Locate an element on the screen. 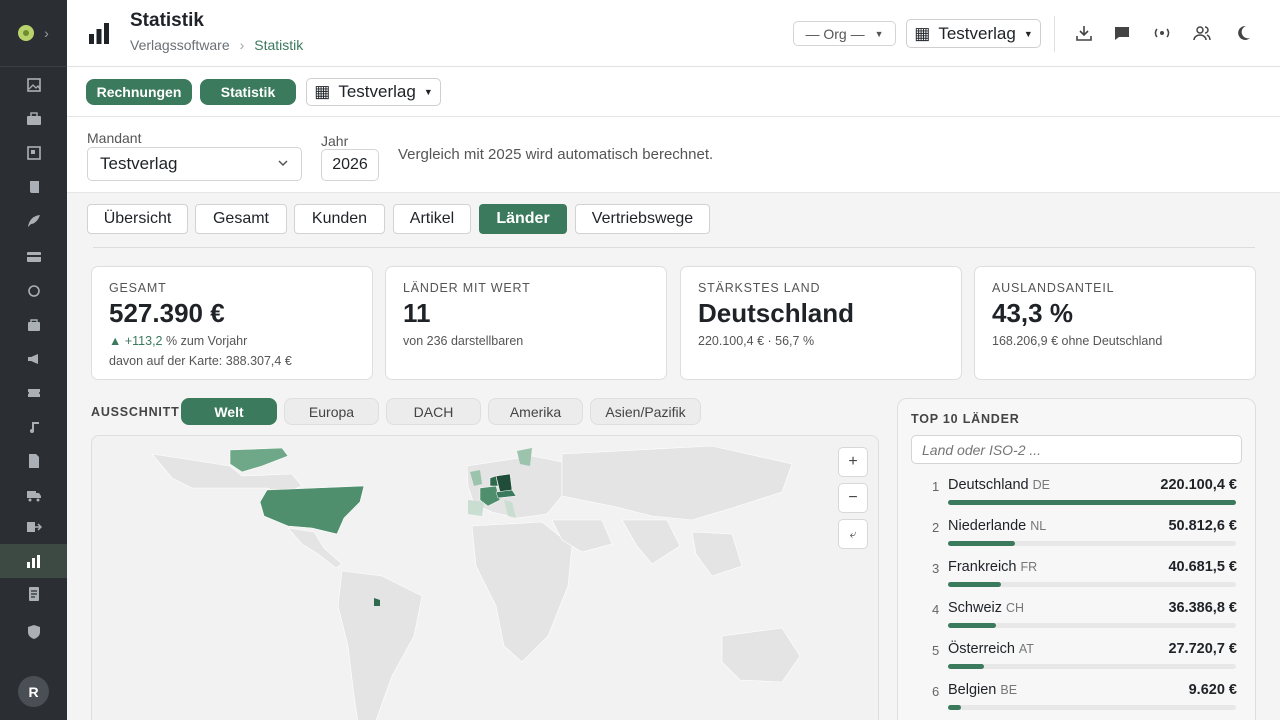 This screenshot has width=1280, height=720. tenant-select-secondary: ▦ Testverlag ▼ is located at coordinates (373, 92).